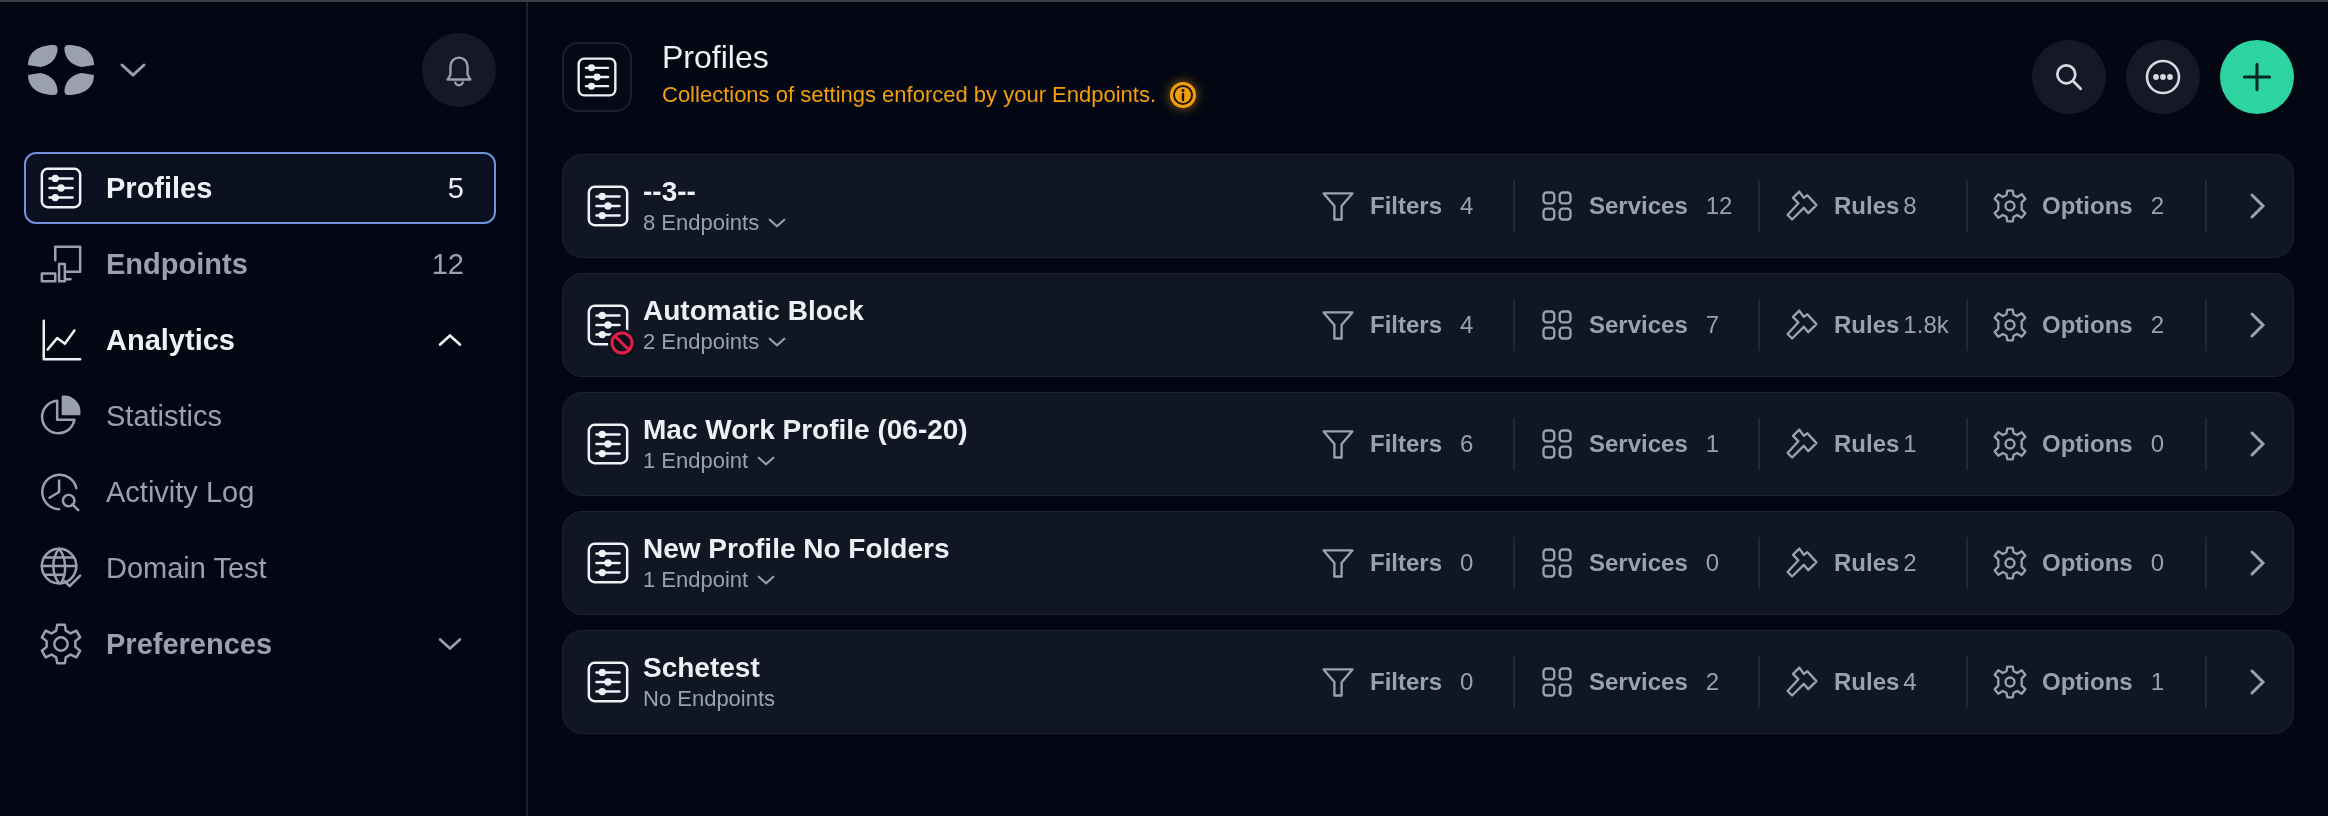 This screenshot has width=2328, height=816. I want to click on profile-row: New Profile No Folders 1 Endpoint Filters 0 Services 0 Rules 2 Options 0, so click(1428, 563).